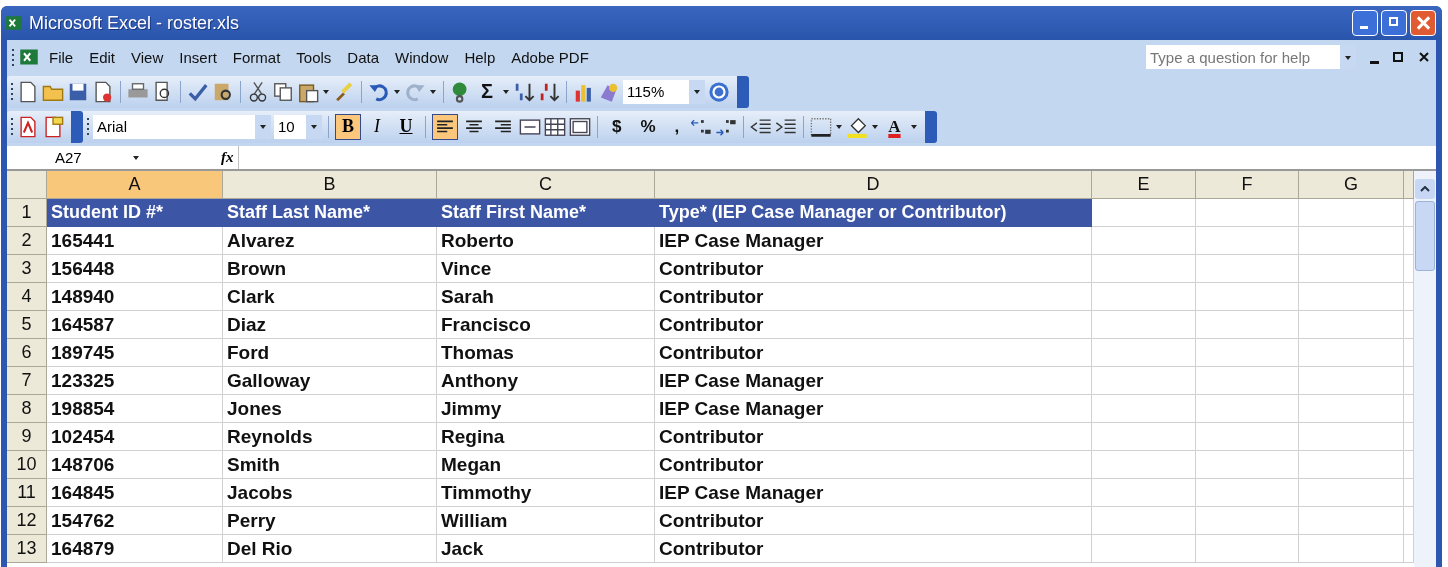 The image size is (1448, 567). Describe the element at coordinates (1251, 57) in the screenshot. I see `help-search-field: Type a question for help` at that location.